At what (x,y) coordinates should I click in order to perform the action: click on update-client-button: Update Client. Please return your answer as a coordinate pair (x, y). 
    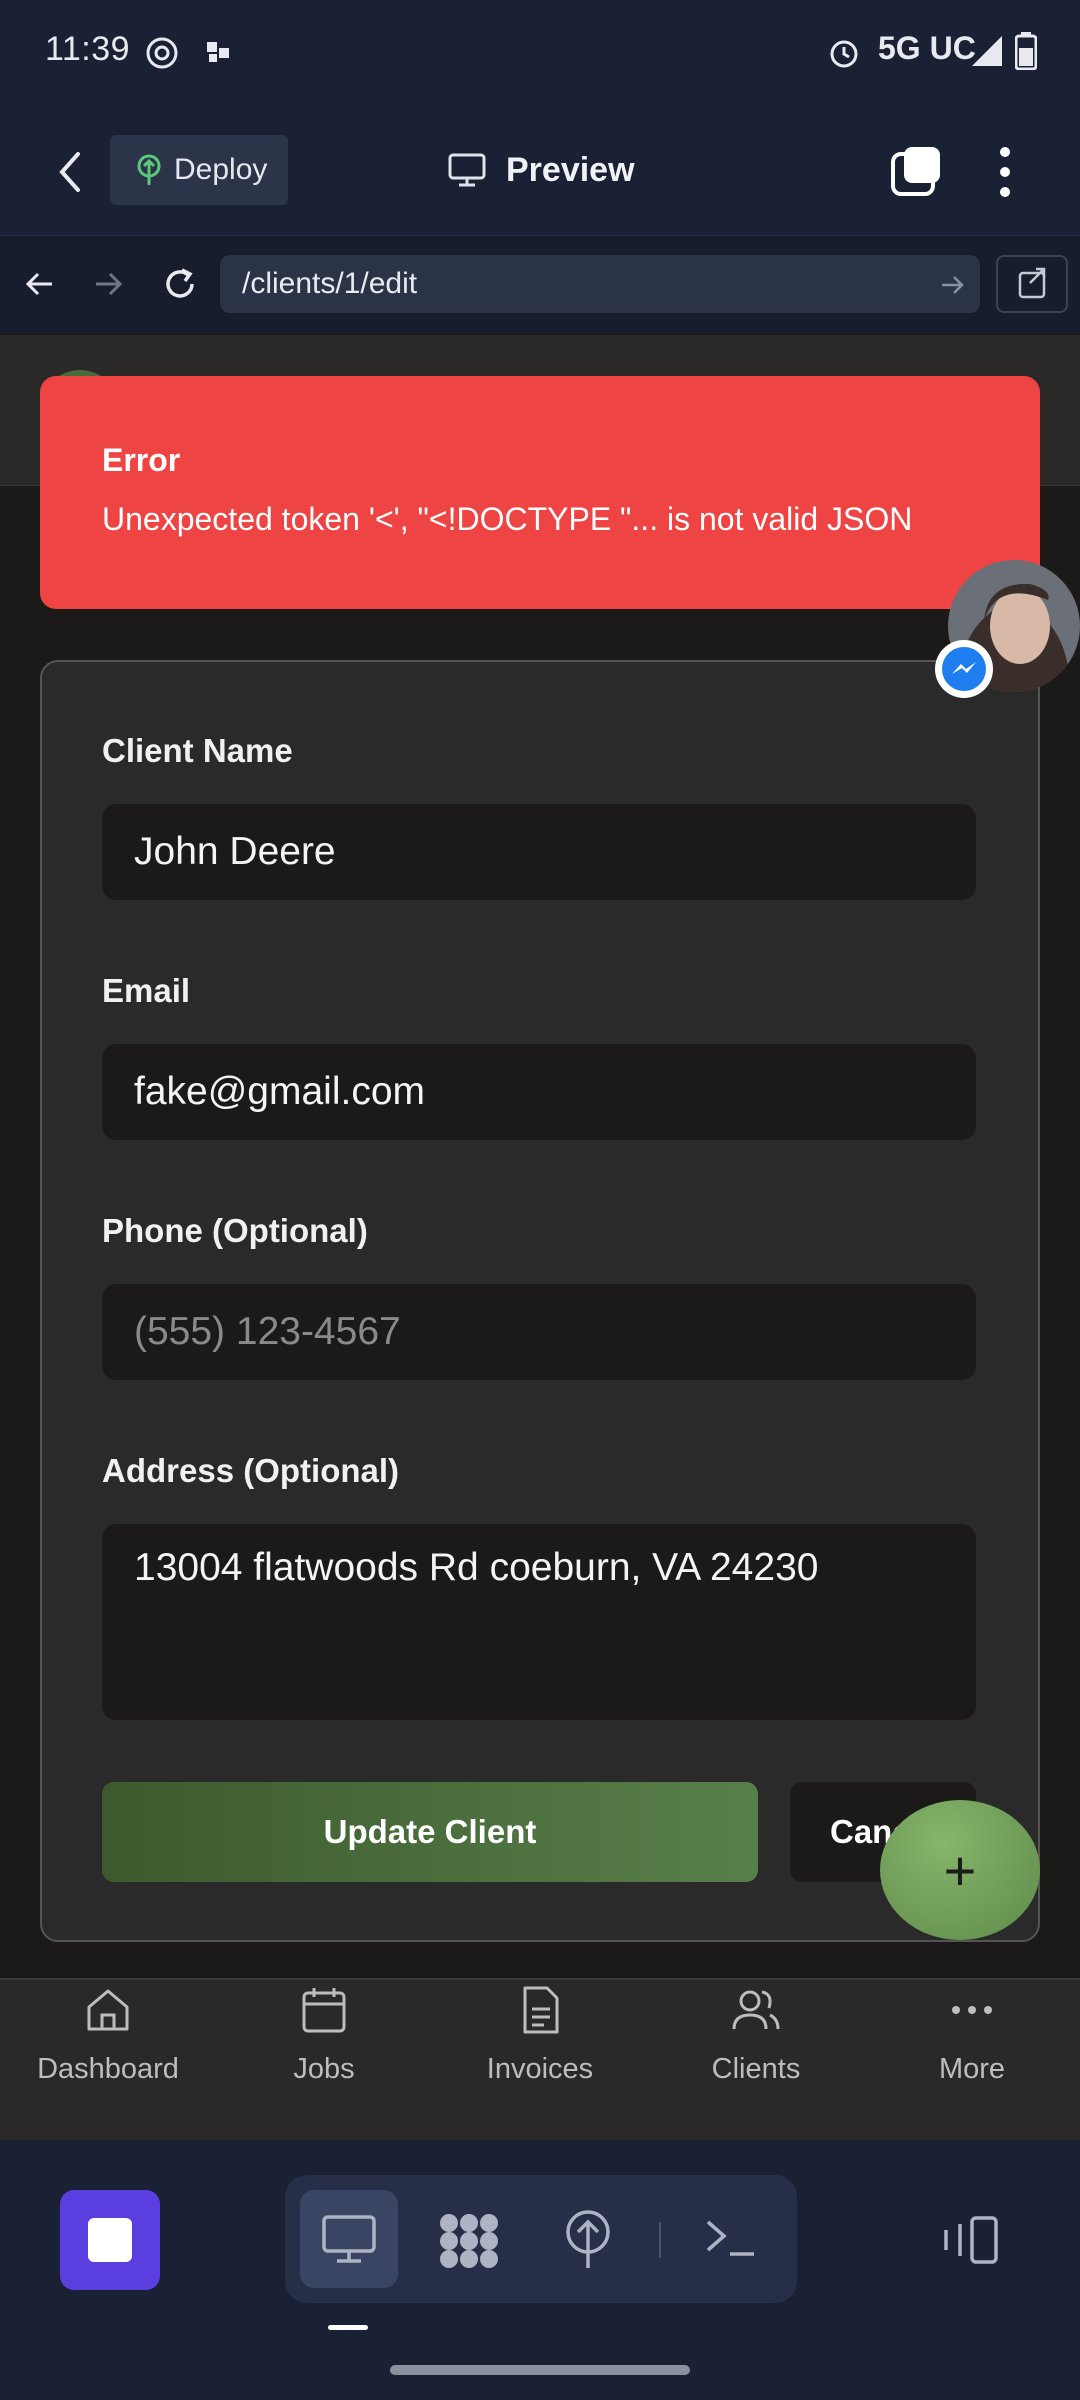
    Looking at the image, I should click on (430, 1832).